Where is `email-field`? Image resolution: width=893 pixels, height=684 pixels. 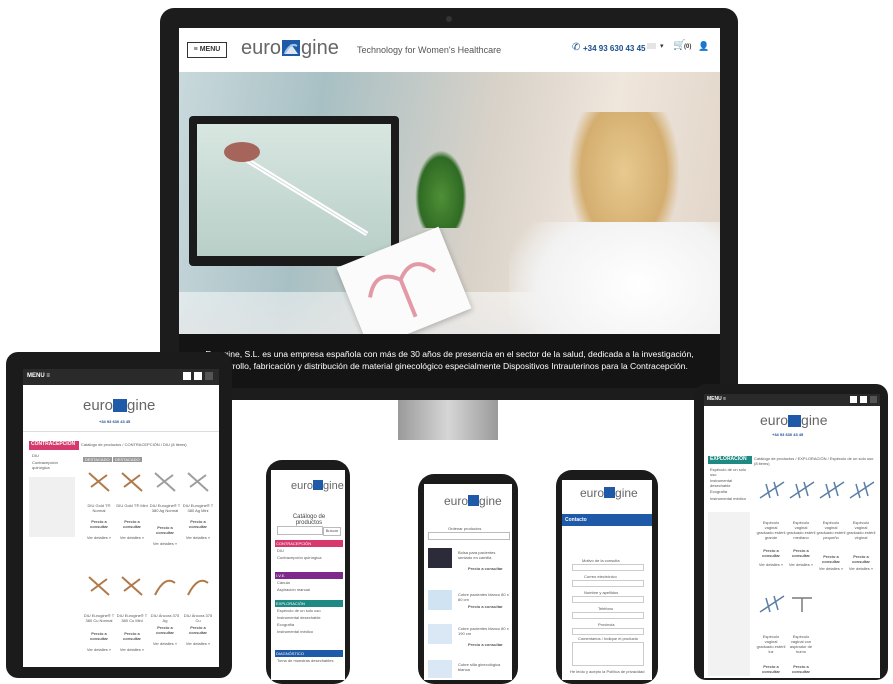
email-field is located at coordinates (608, 583).